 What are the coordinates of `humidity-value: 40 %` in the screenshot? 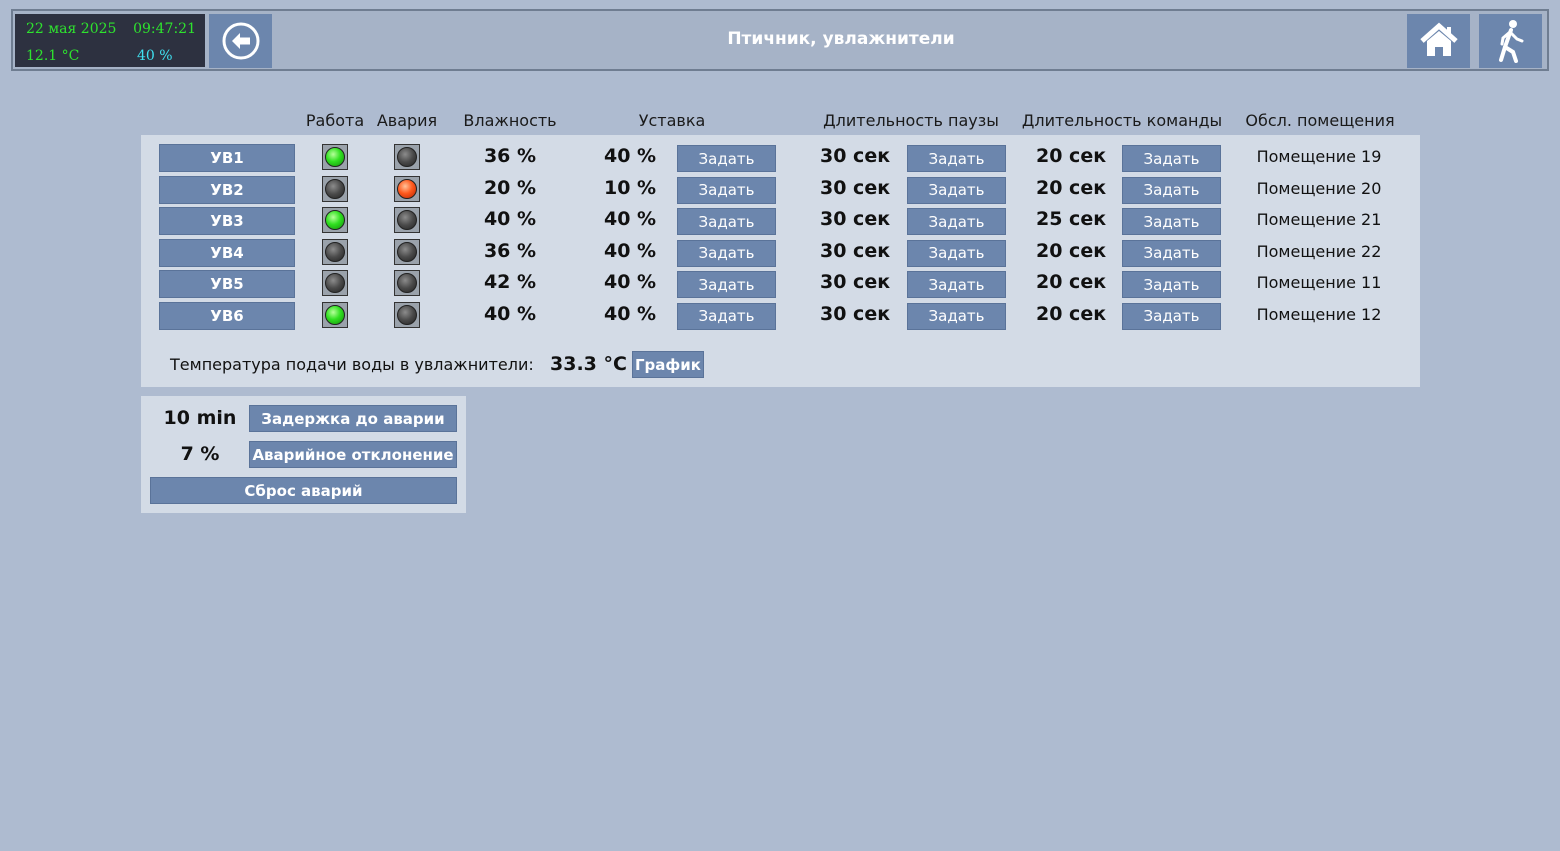 It's located at (510, 313).